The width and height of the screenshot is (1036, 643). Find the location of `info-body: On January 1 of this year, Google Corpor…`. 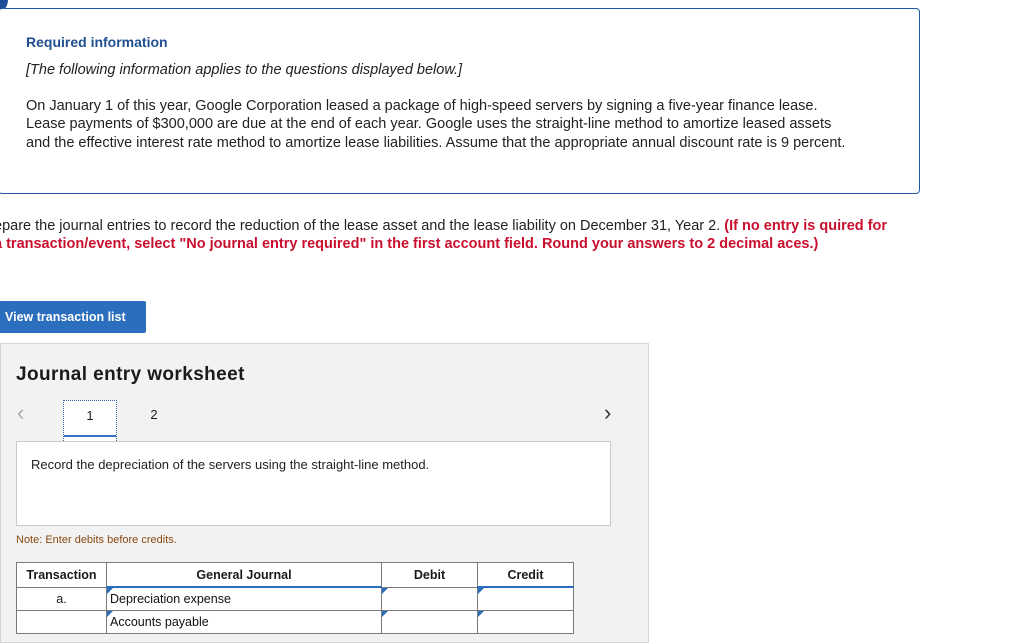

info-body: On January 1 of this year, Google Corpor… is located at coordinates (436, 124).